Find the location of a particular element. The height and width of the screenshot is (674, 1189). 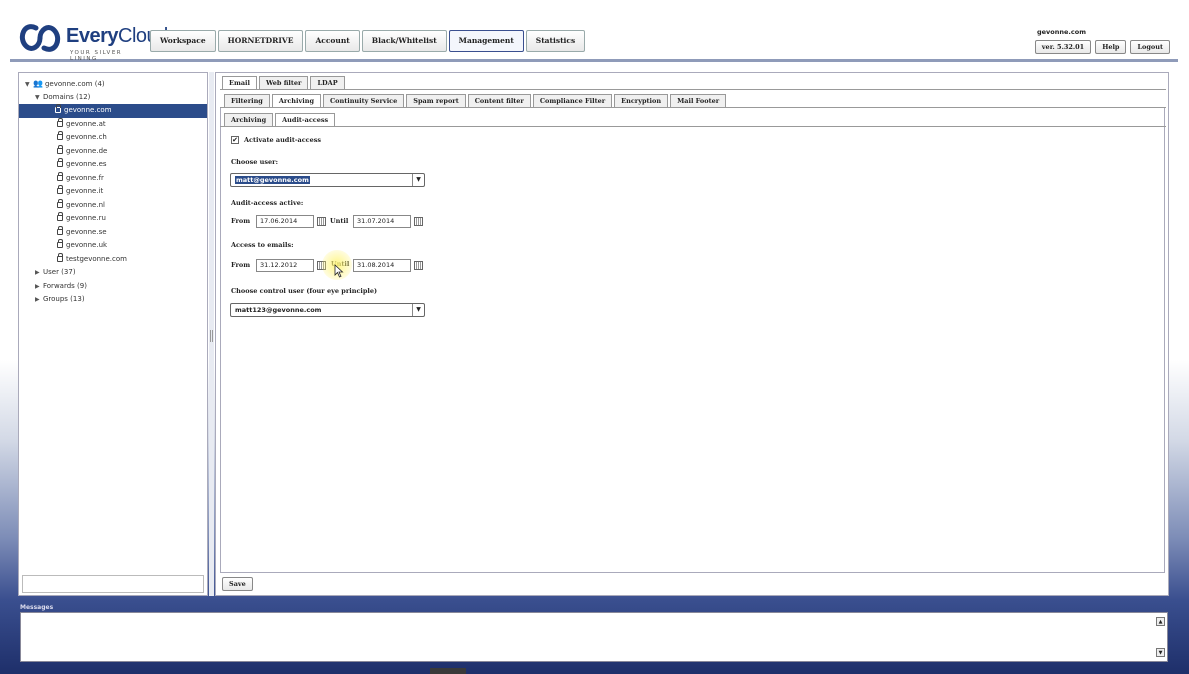

tab-ldap: LDAP is located at coordinates (327, 82).